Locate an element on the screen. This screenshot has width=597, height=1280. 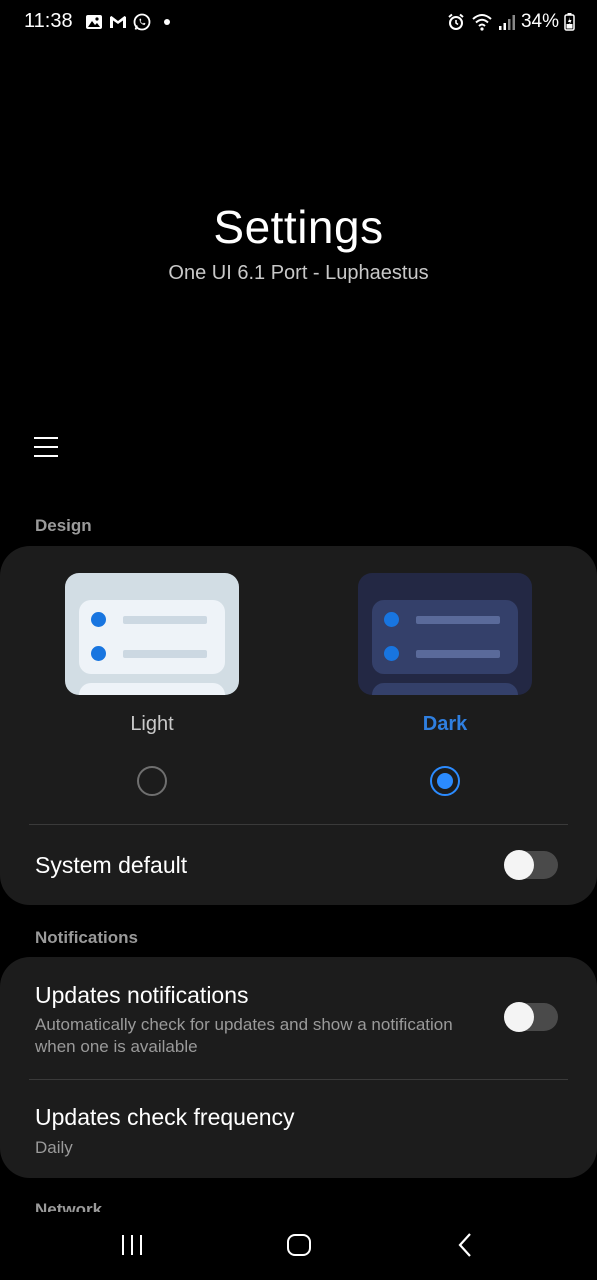
notification-dot is located at coordinates (167, 22).